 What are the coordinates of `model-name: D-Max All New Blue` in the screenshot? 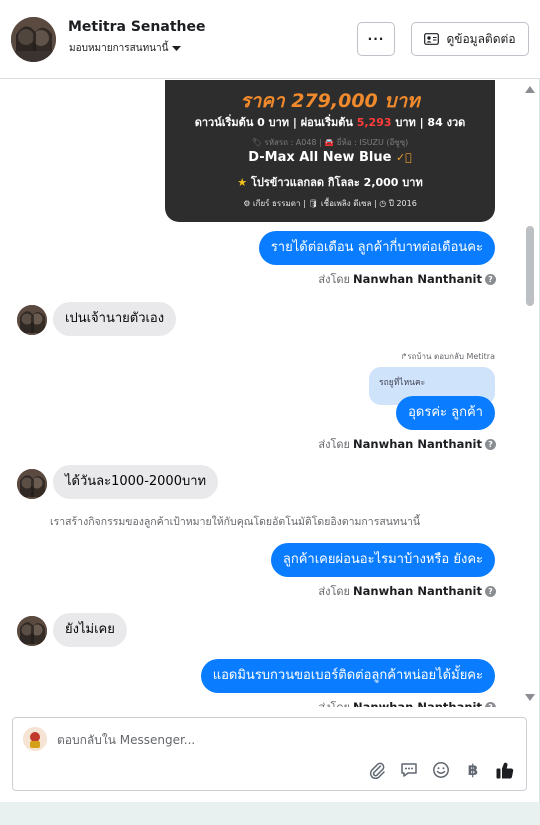 It's located at (320, 157).